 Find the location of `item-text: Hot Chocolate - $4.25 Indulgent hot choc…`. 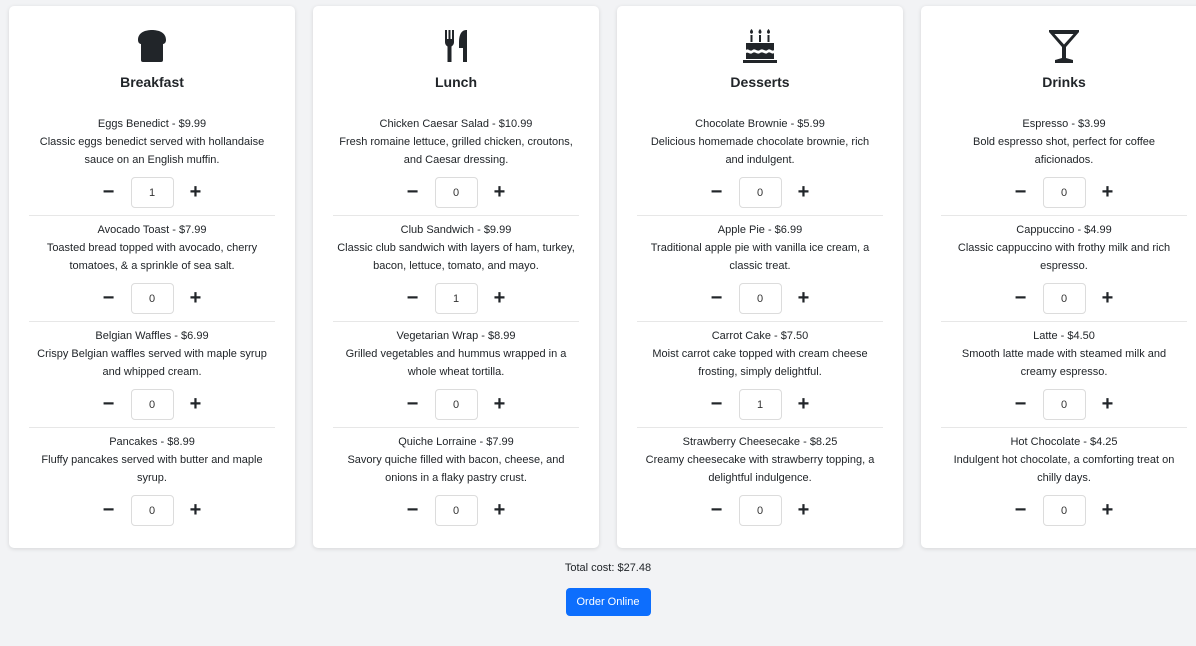

item-text: Hot Chocolate - $4.25 Indulgent hot choc… is located at coordinates (1064, 464).